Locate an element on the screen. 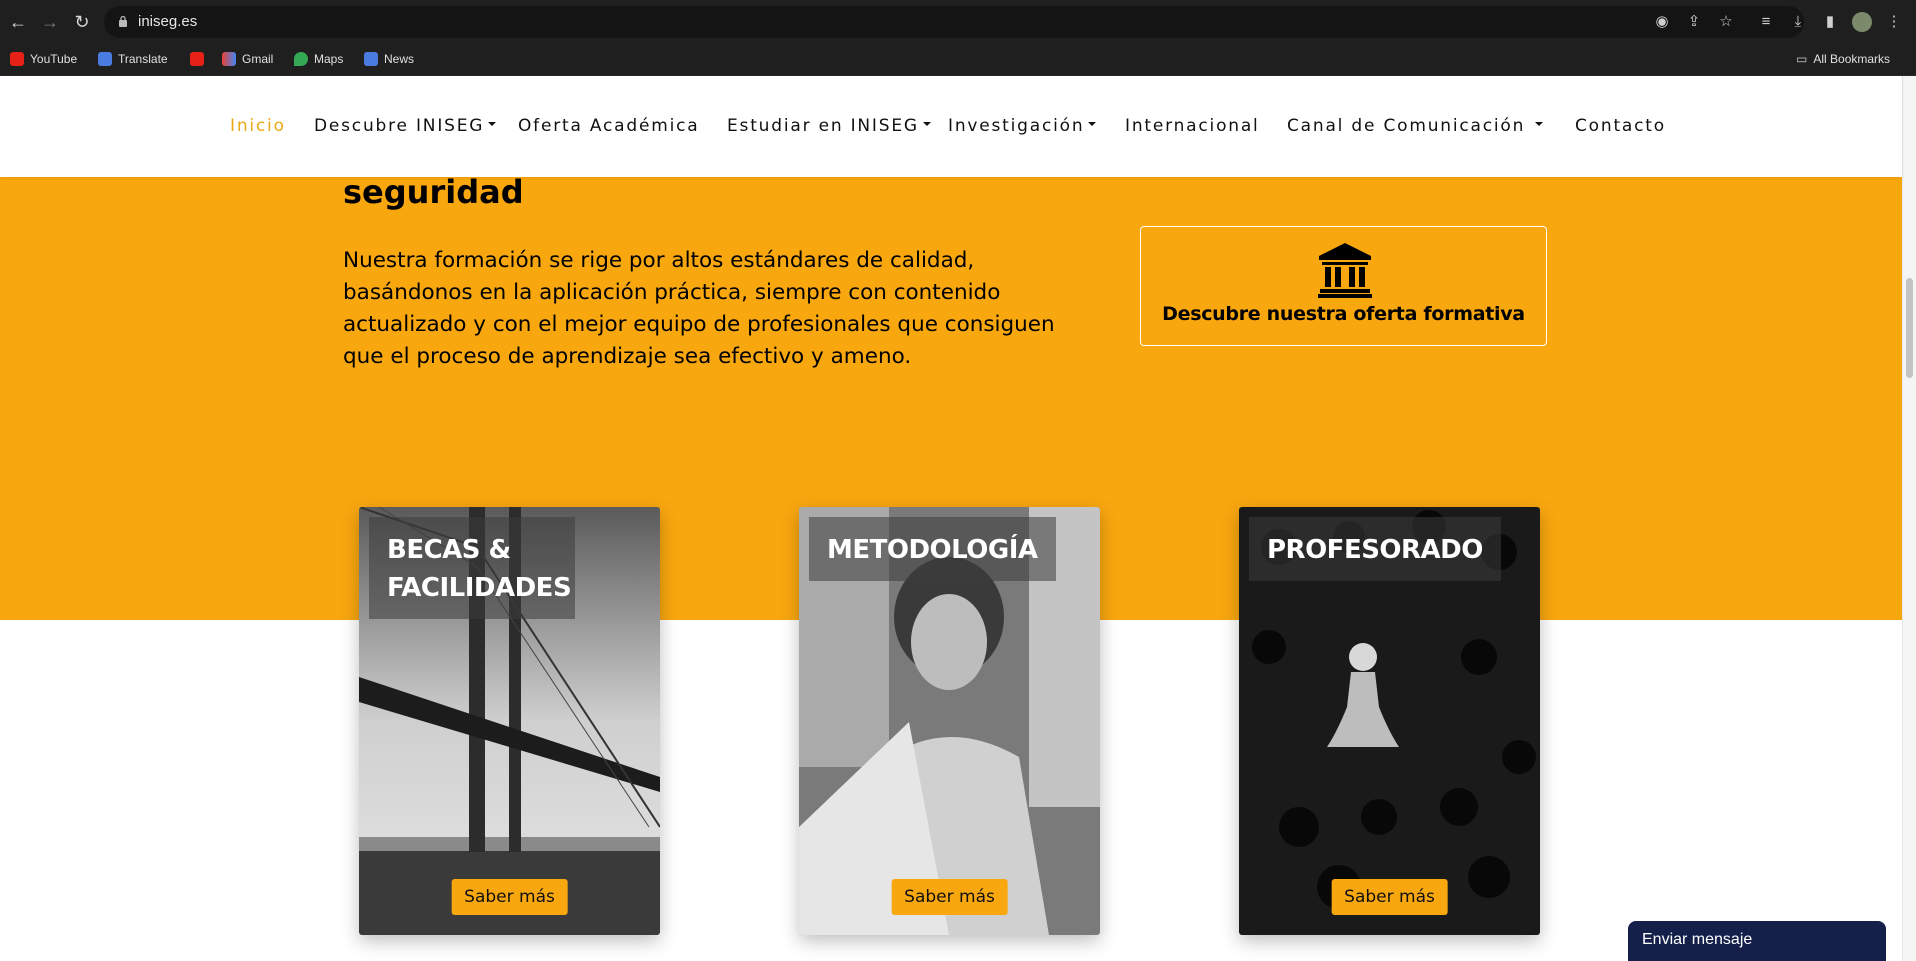 This screenshot has height=961, width=1916. card-title: PROFESORADO is located at coordinates (1375, 550).